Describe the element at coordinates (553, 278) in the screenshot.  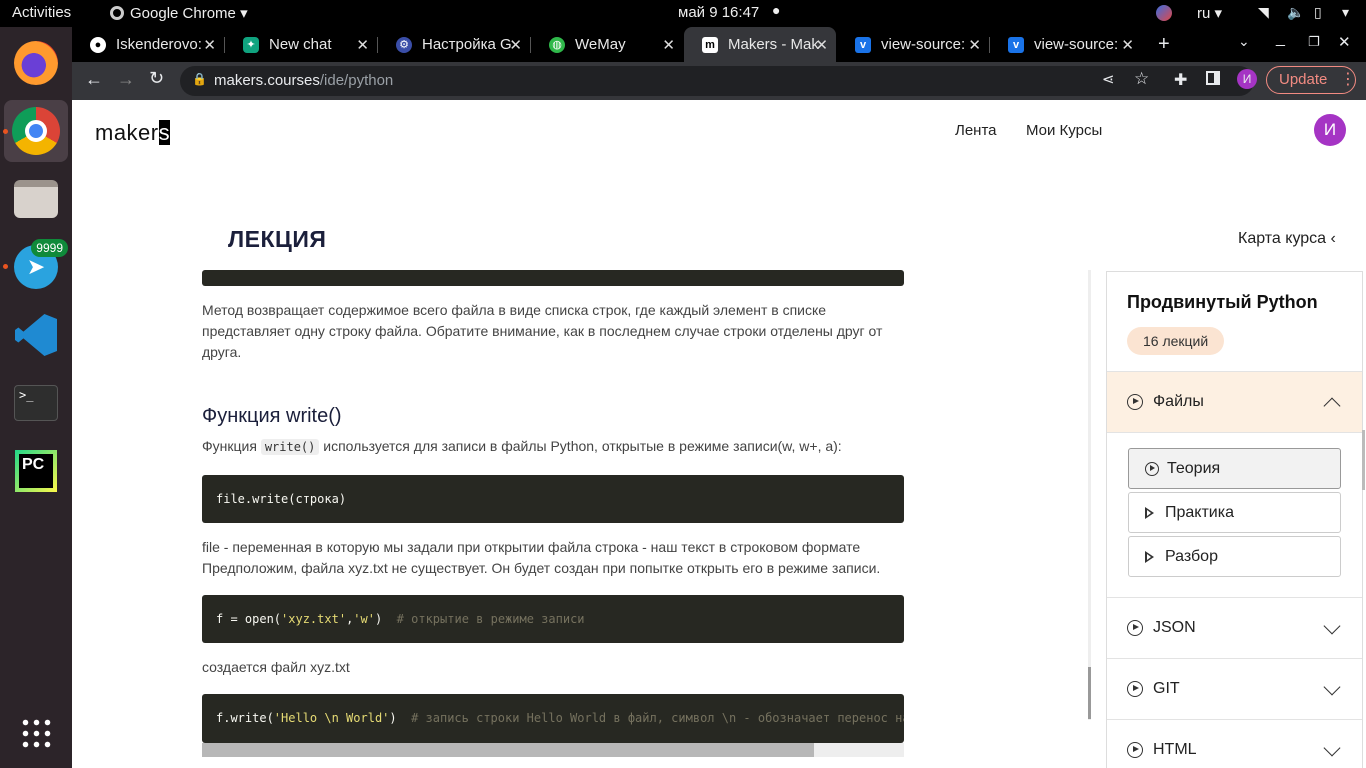
I see `code-block-tail` at that location.